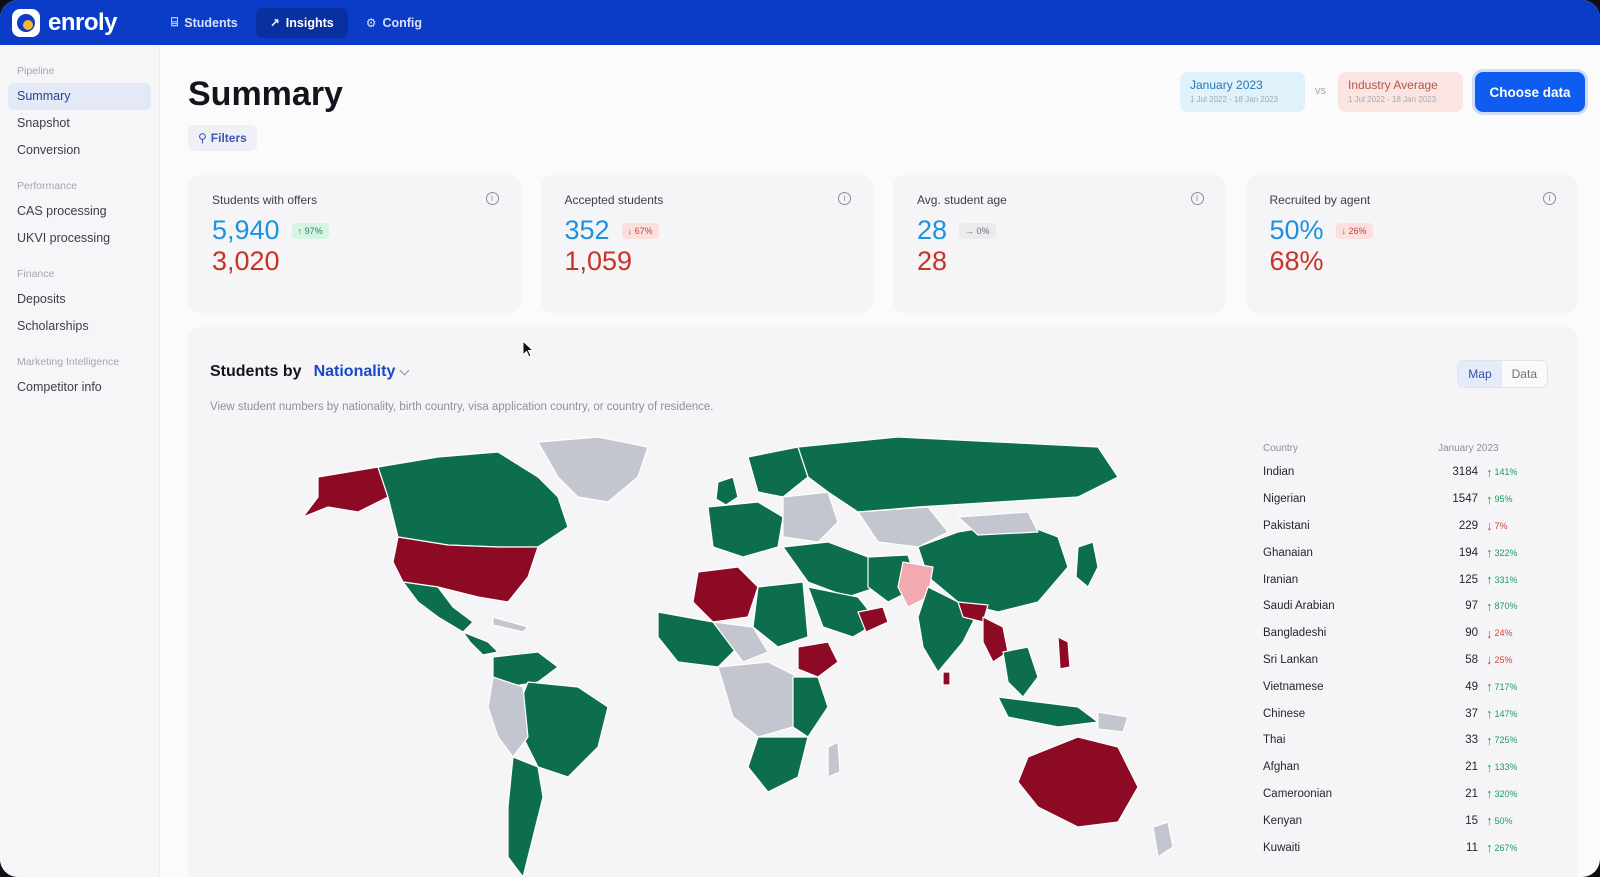 This screenshot has width=1600, height=877. I want to click on sidebar-item-cas-processing: CAS processing, so click(79, 211).